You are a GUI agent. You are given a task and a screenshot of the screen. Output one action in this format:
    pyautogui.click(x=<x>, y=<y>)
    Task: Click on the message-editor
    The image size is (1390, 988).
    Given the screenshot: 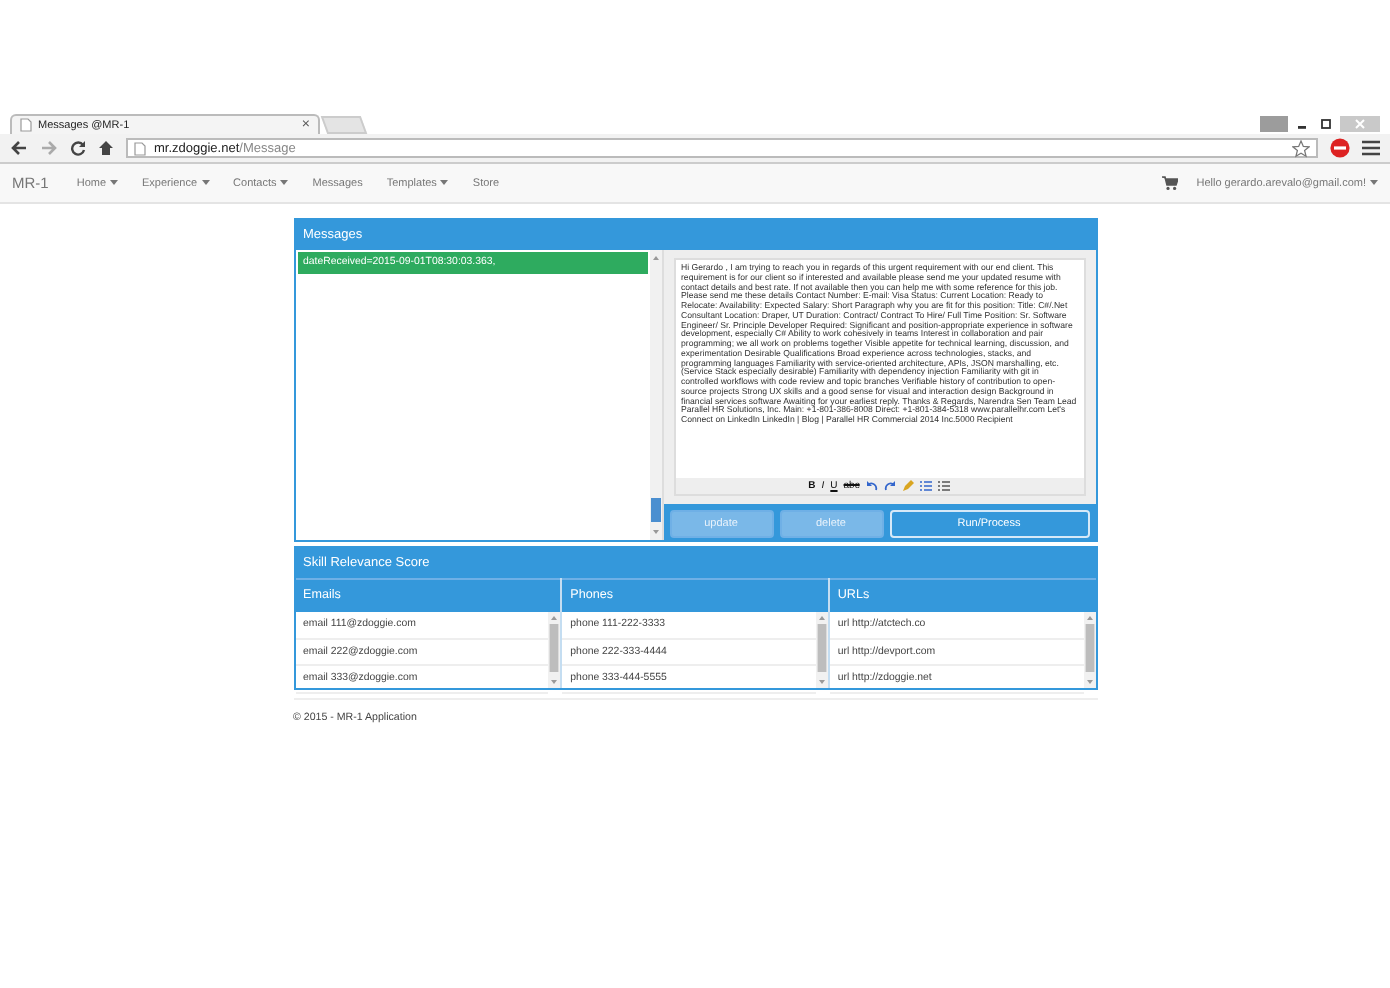 What is the action you would take?
    pyautogui.click(x=879, y=377)
    